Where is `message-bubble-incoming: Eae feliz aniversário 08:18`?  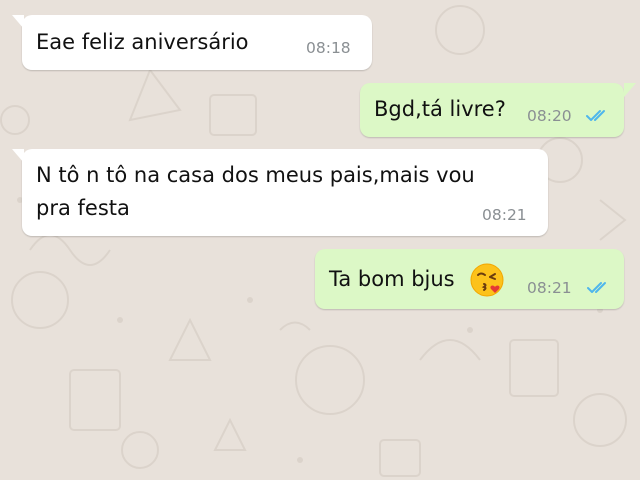 message-bubble-incoming: Eae feliz aniversário 08:18 is located at coordinates (197, 42).